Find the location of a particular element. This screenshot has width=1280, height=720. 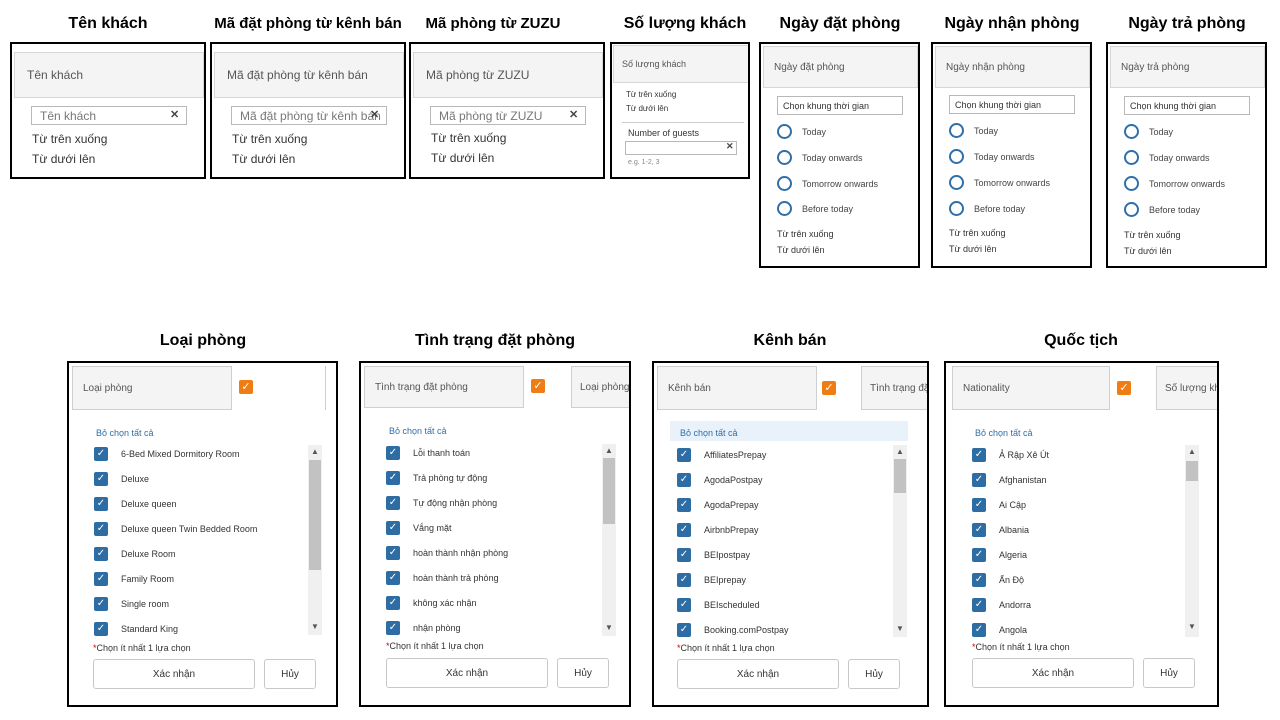

guest-name-input: Tên khách is located at coordinates (109, 115).